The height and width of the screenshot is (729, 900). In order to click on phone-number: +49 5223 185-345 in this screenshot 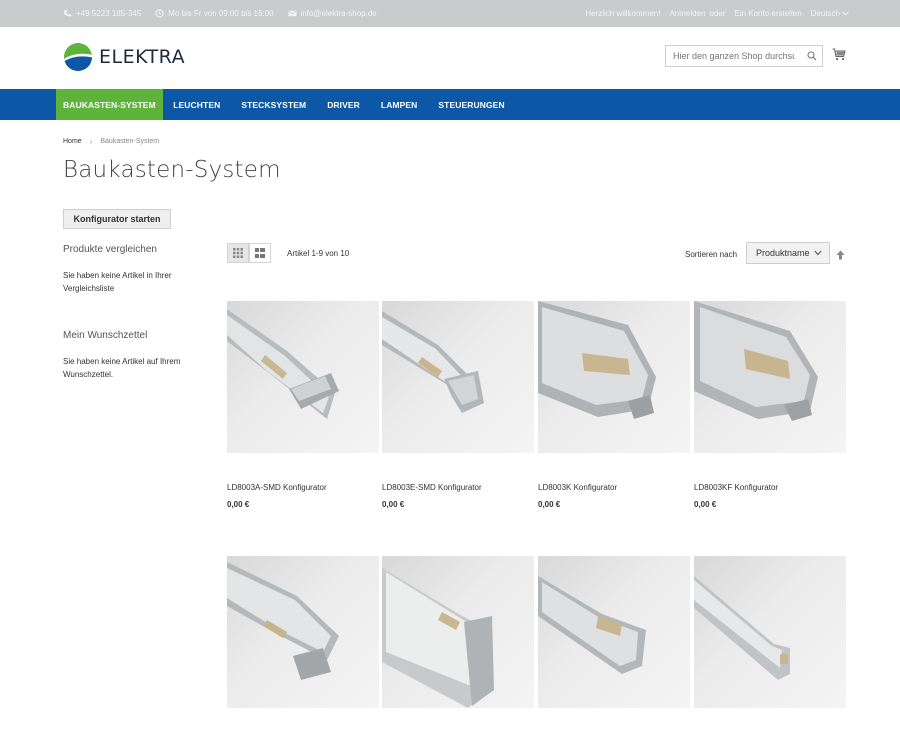, I will do `click(109, 13)`.